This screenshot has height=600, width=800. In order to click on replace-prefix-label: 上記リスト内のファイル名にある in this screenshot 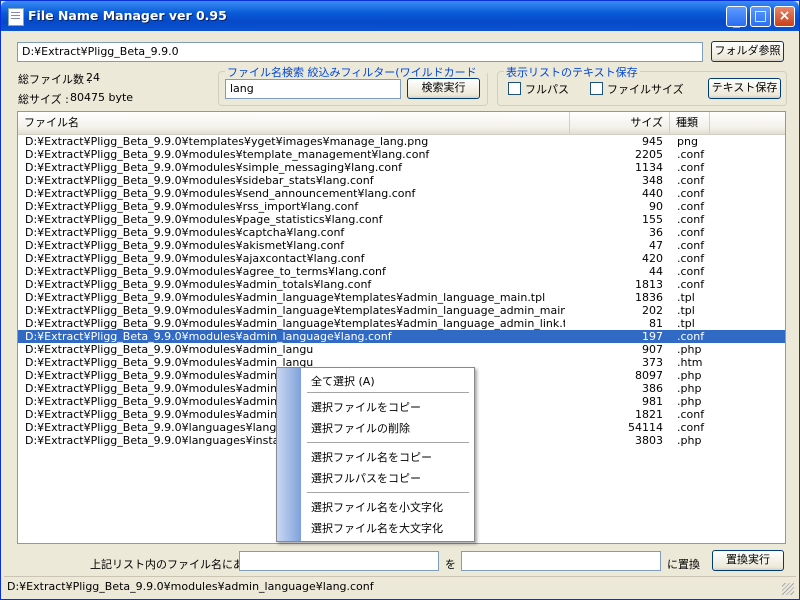, I will do `click(172, 564)`.